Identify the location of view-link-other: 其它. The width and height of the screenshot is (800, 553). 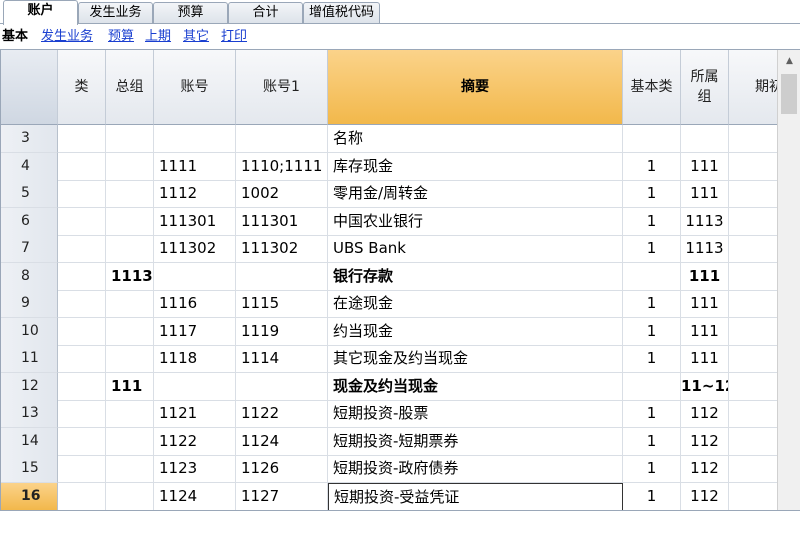
(196, 37).